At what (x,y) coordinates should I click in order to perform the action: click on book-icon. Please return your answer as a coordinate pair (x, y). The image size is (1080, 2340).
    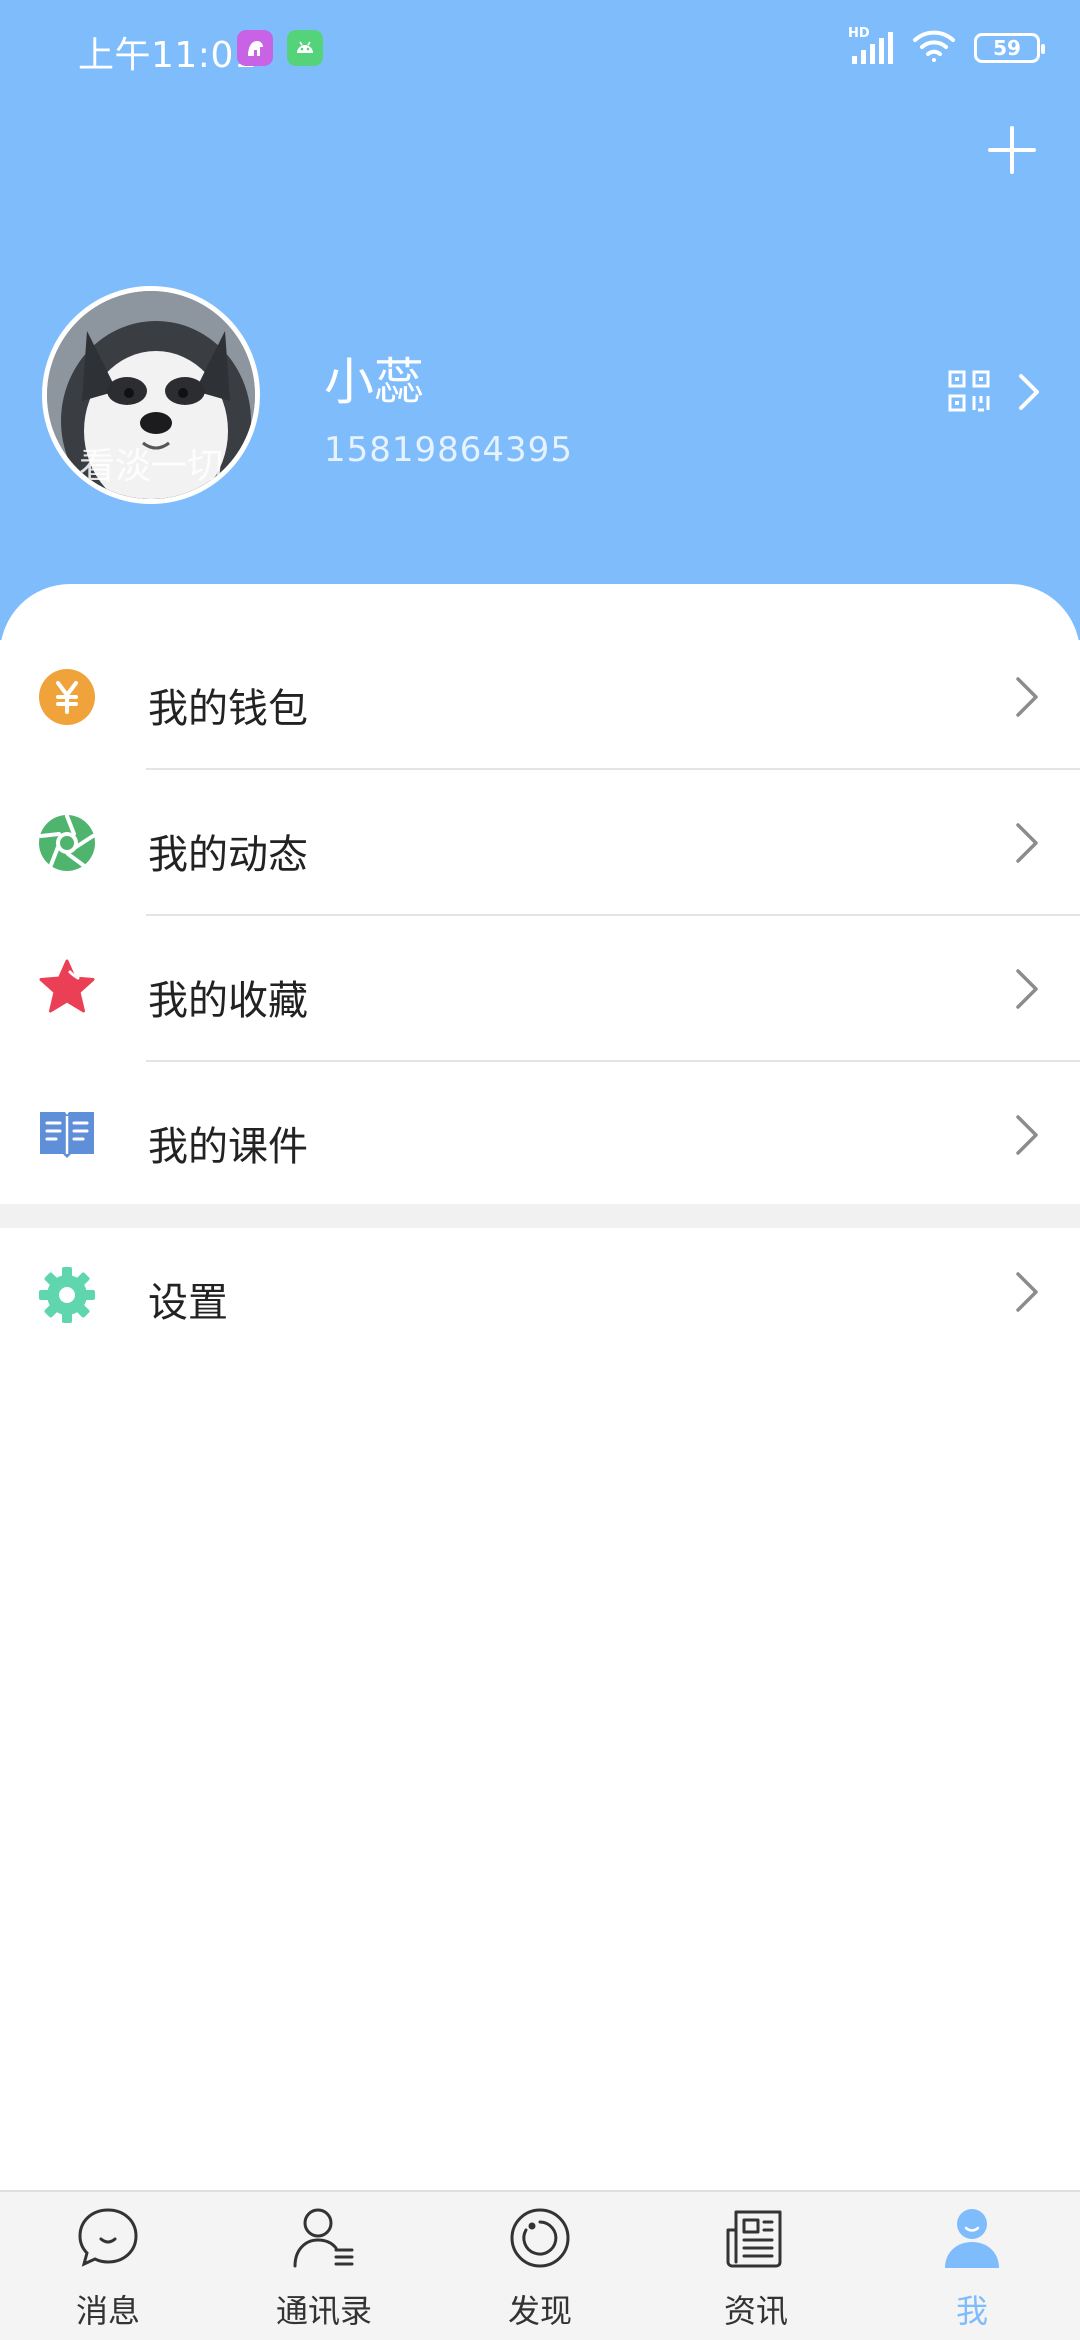
    Looking at the image, I should click on (67, 1135).